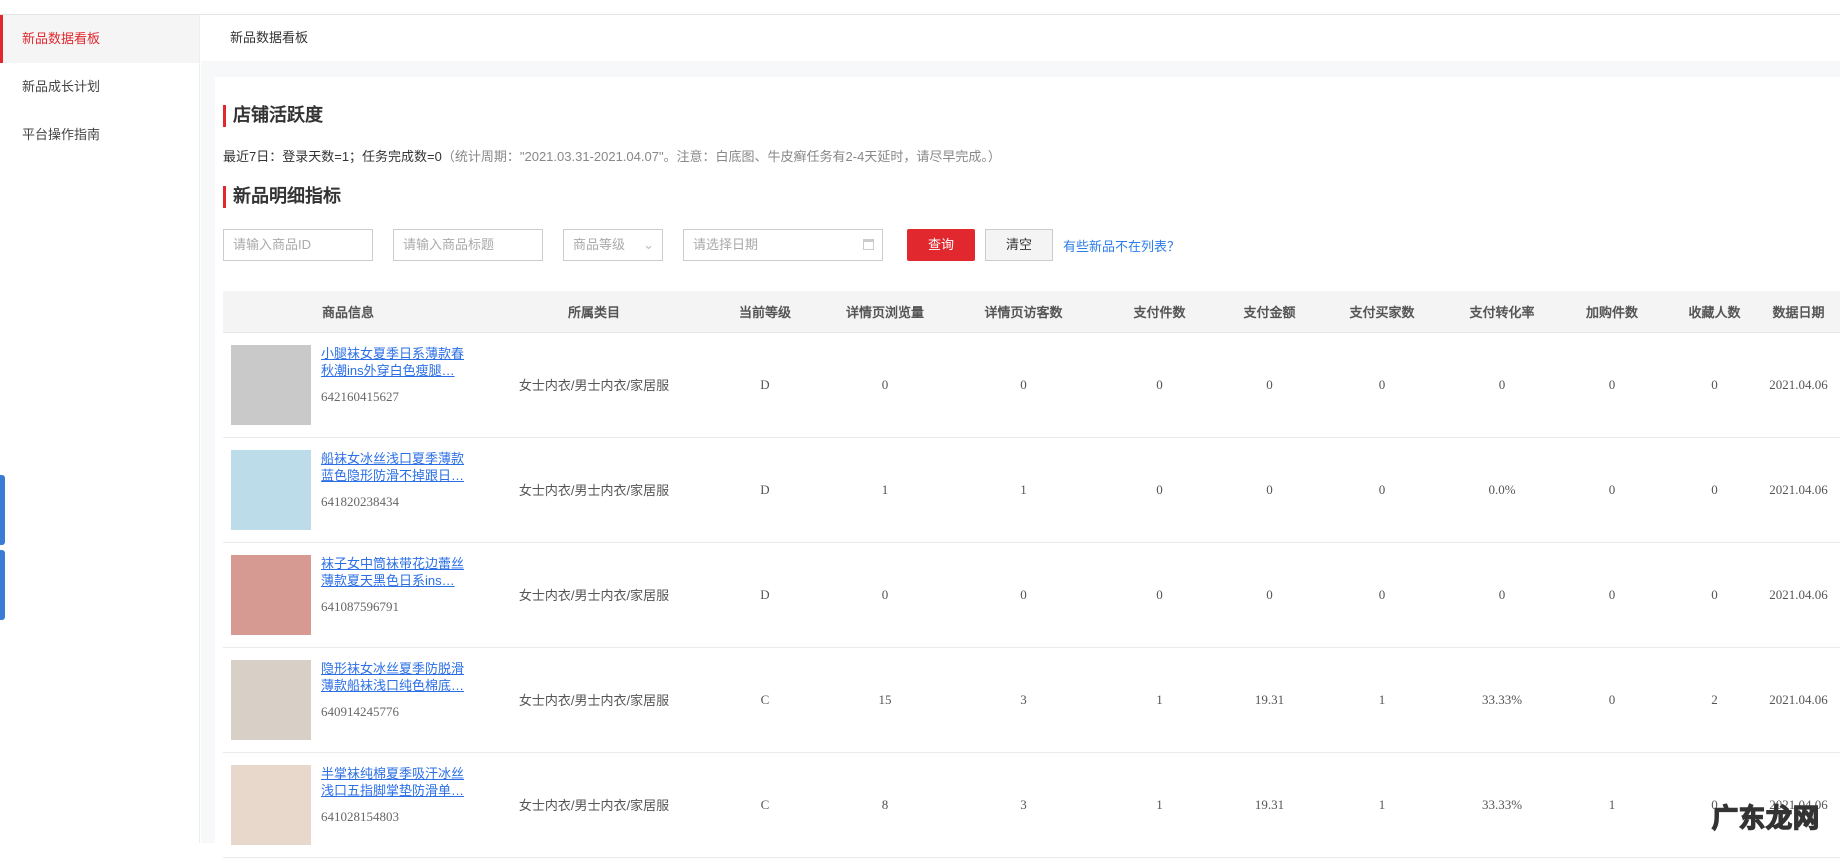 This screenshot has height=858, width=1840. What do you see at coordinates (648, 244) in the screenshot?
I see `chevron-down-icon: ⌄` at bounding box center [648, 244].